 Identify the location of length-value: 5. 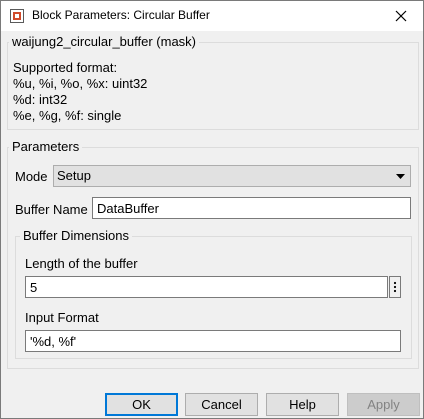
(34, 287).